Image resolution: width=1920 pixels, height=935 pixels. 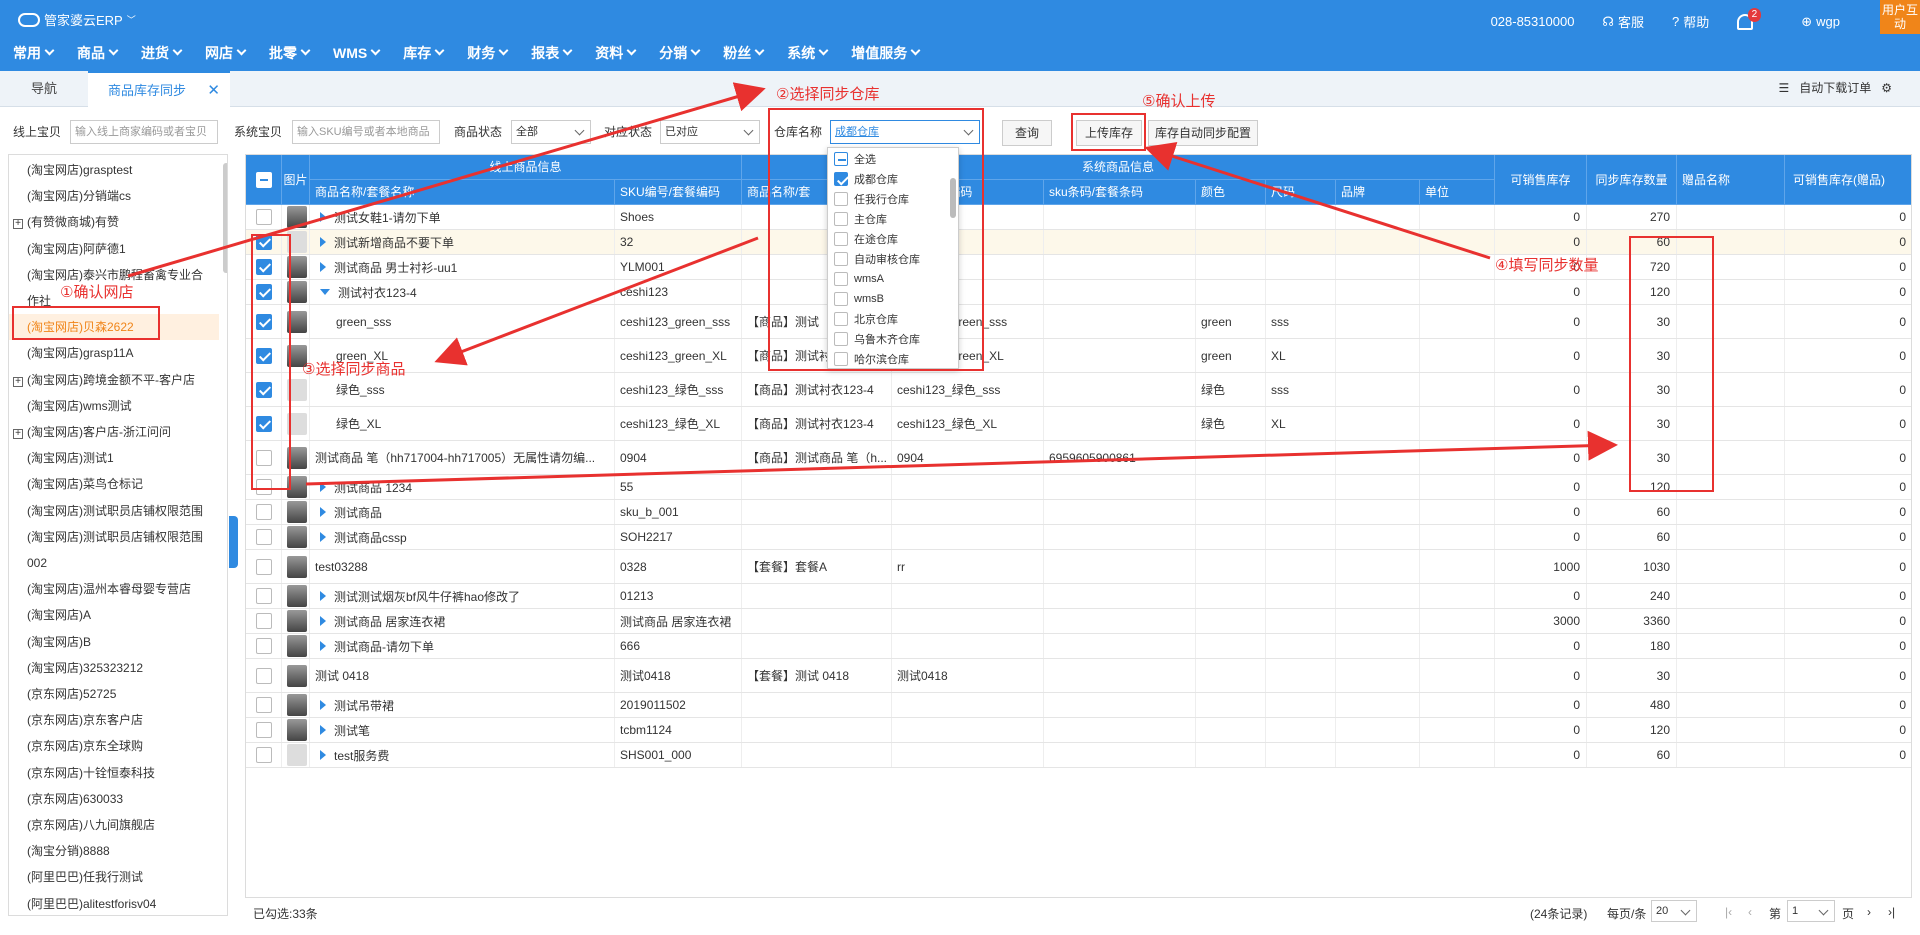 I want to click on first-page-icon: |‹, so click(x=1728, y=912).